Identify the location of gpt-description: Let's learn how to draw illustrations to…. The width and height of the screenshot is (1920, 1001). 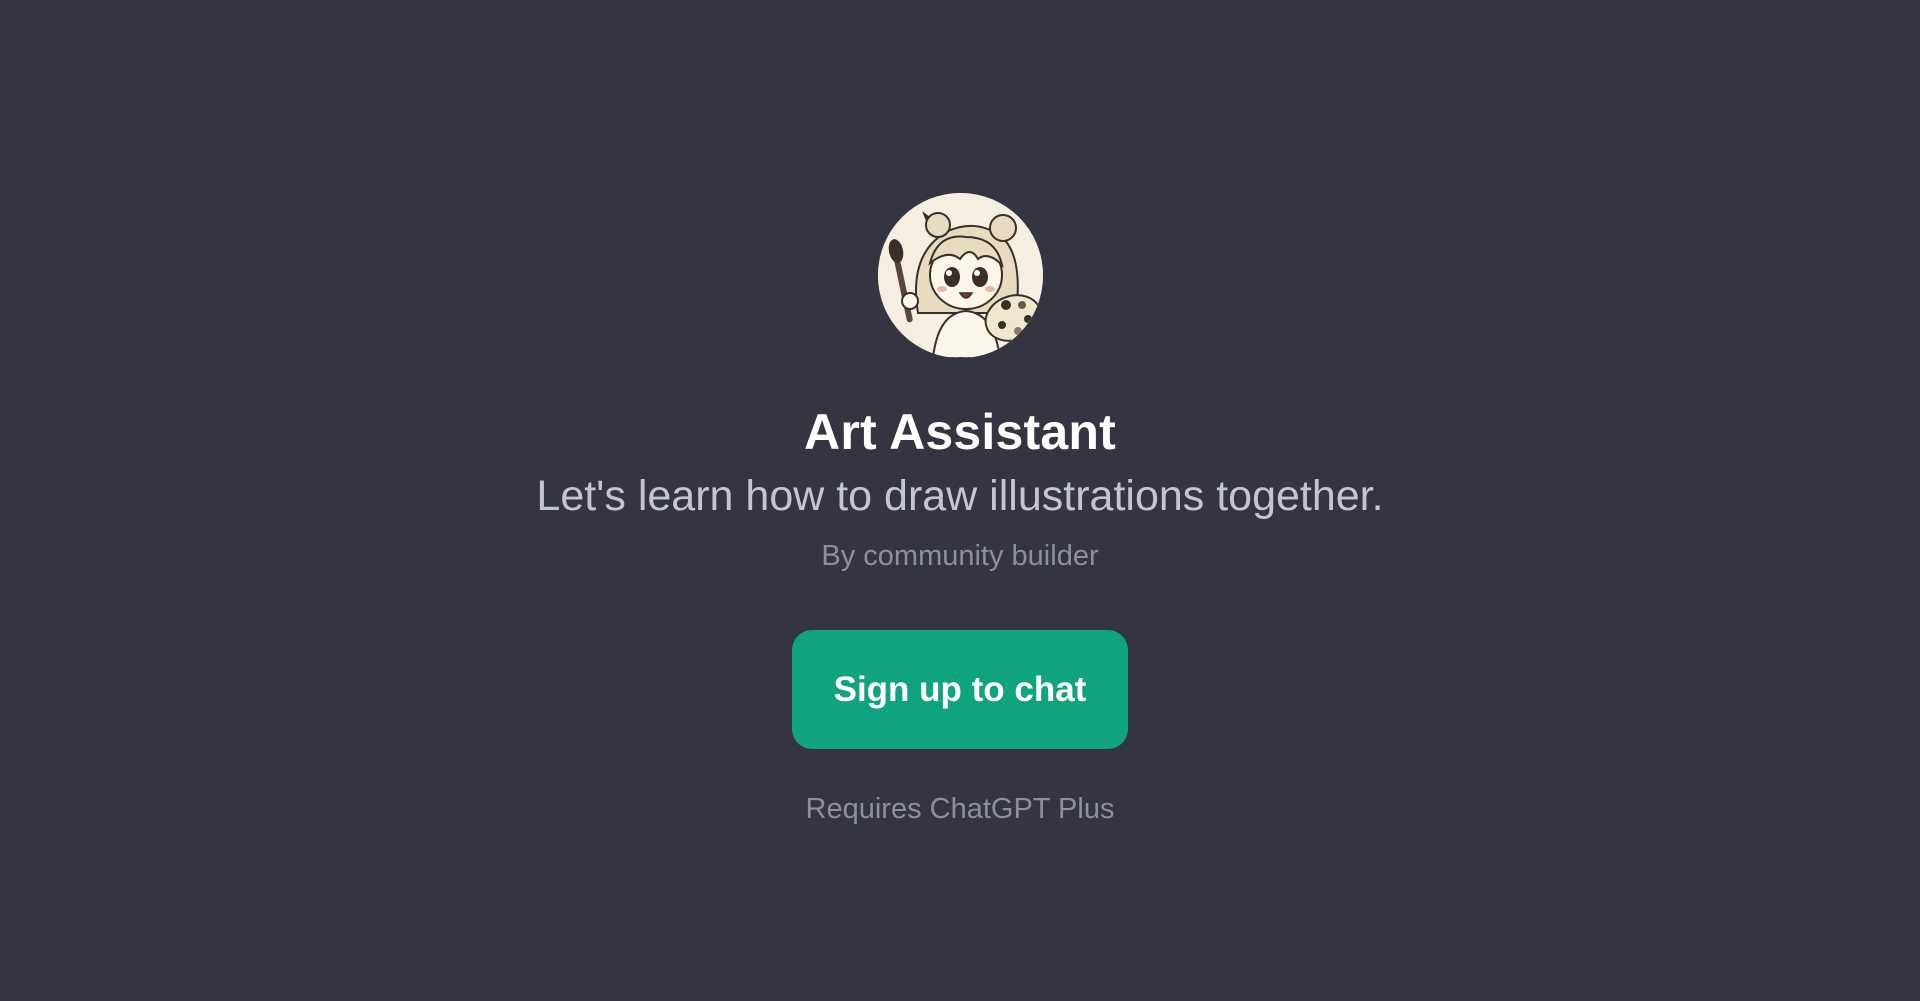
(960, 496).